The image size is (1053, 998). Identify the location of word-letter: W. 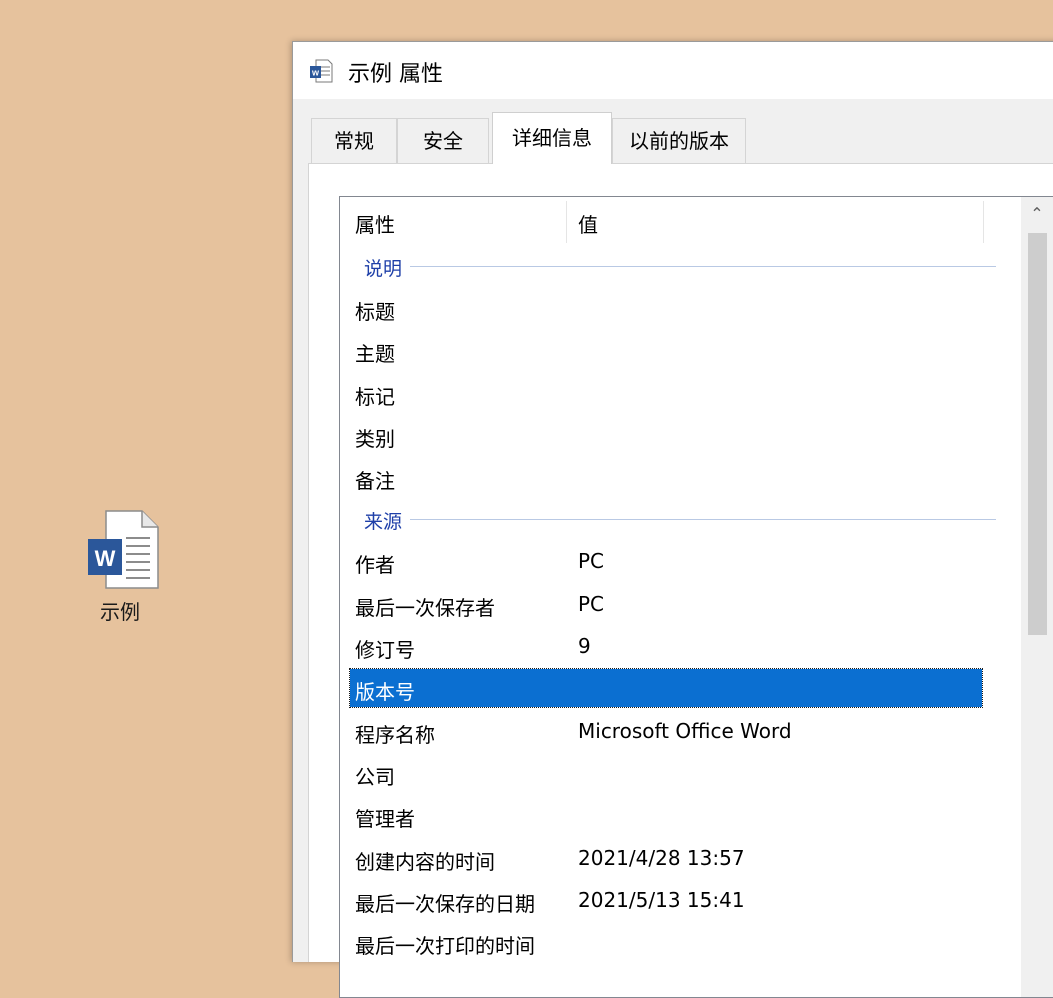
(105, 558).